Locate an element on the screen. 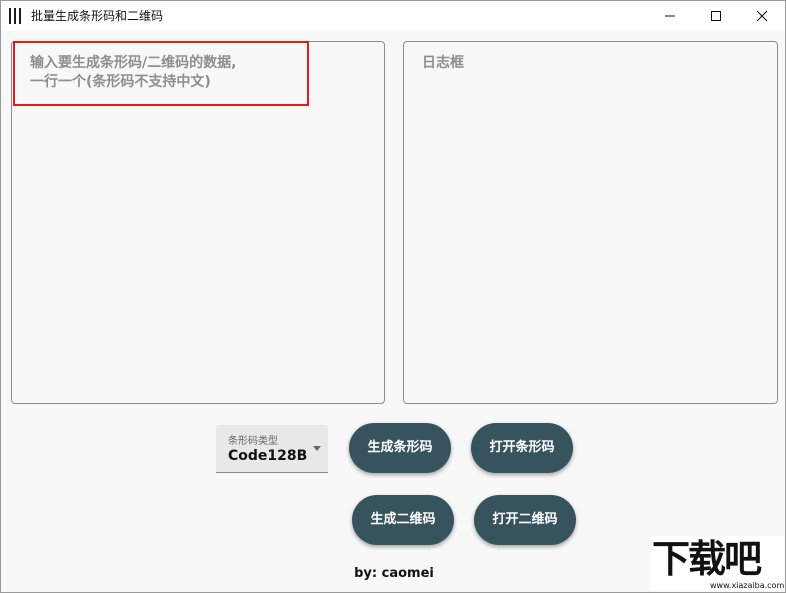 The height and width of the screenshot is (593, 786). dropdown-arrow-icon is located at coordinates (317, 448).